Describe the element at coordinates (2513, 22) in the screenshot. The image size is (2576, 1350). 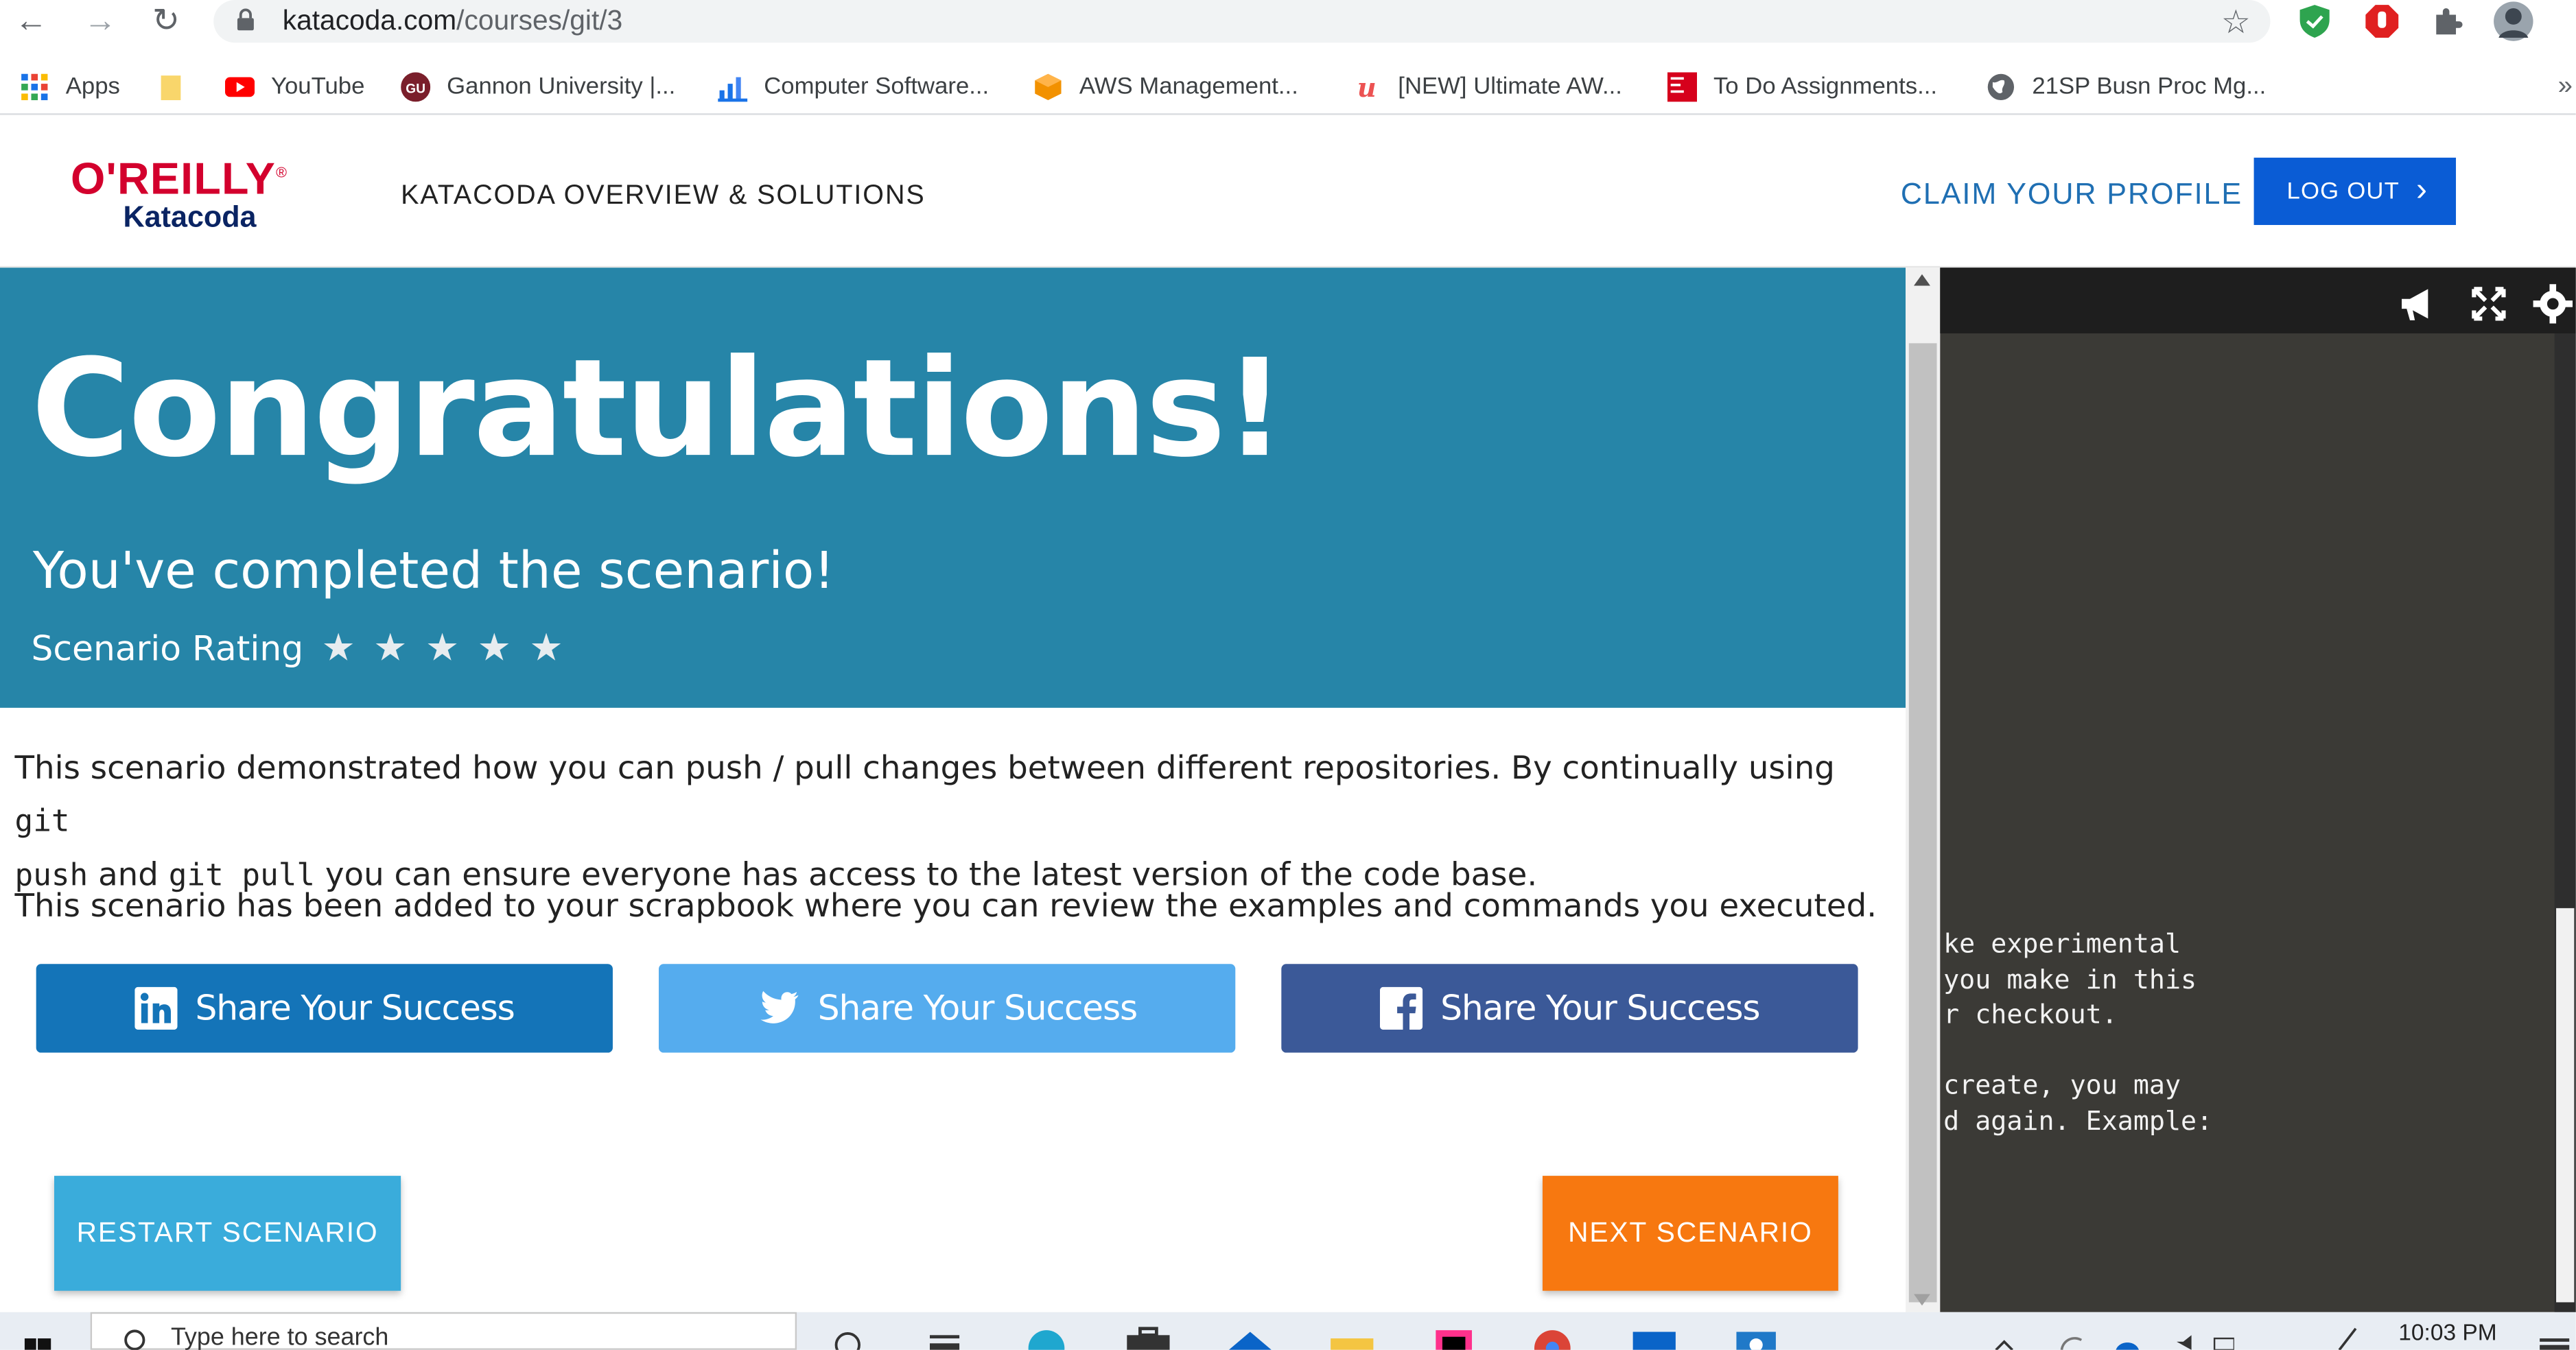
I see `profile-avatar` at that location.